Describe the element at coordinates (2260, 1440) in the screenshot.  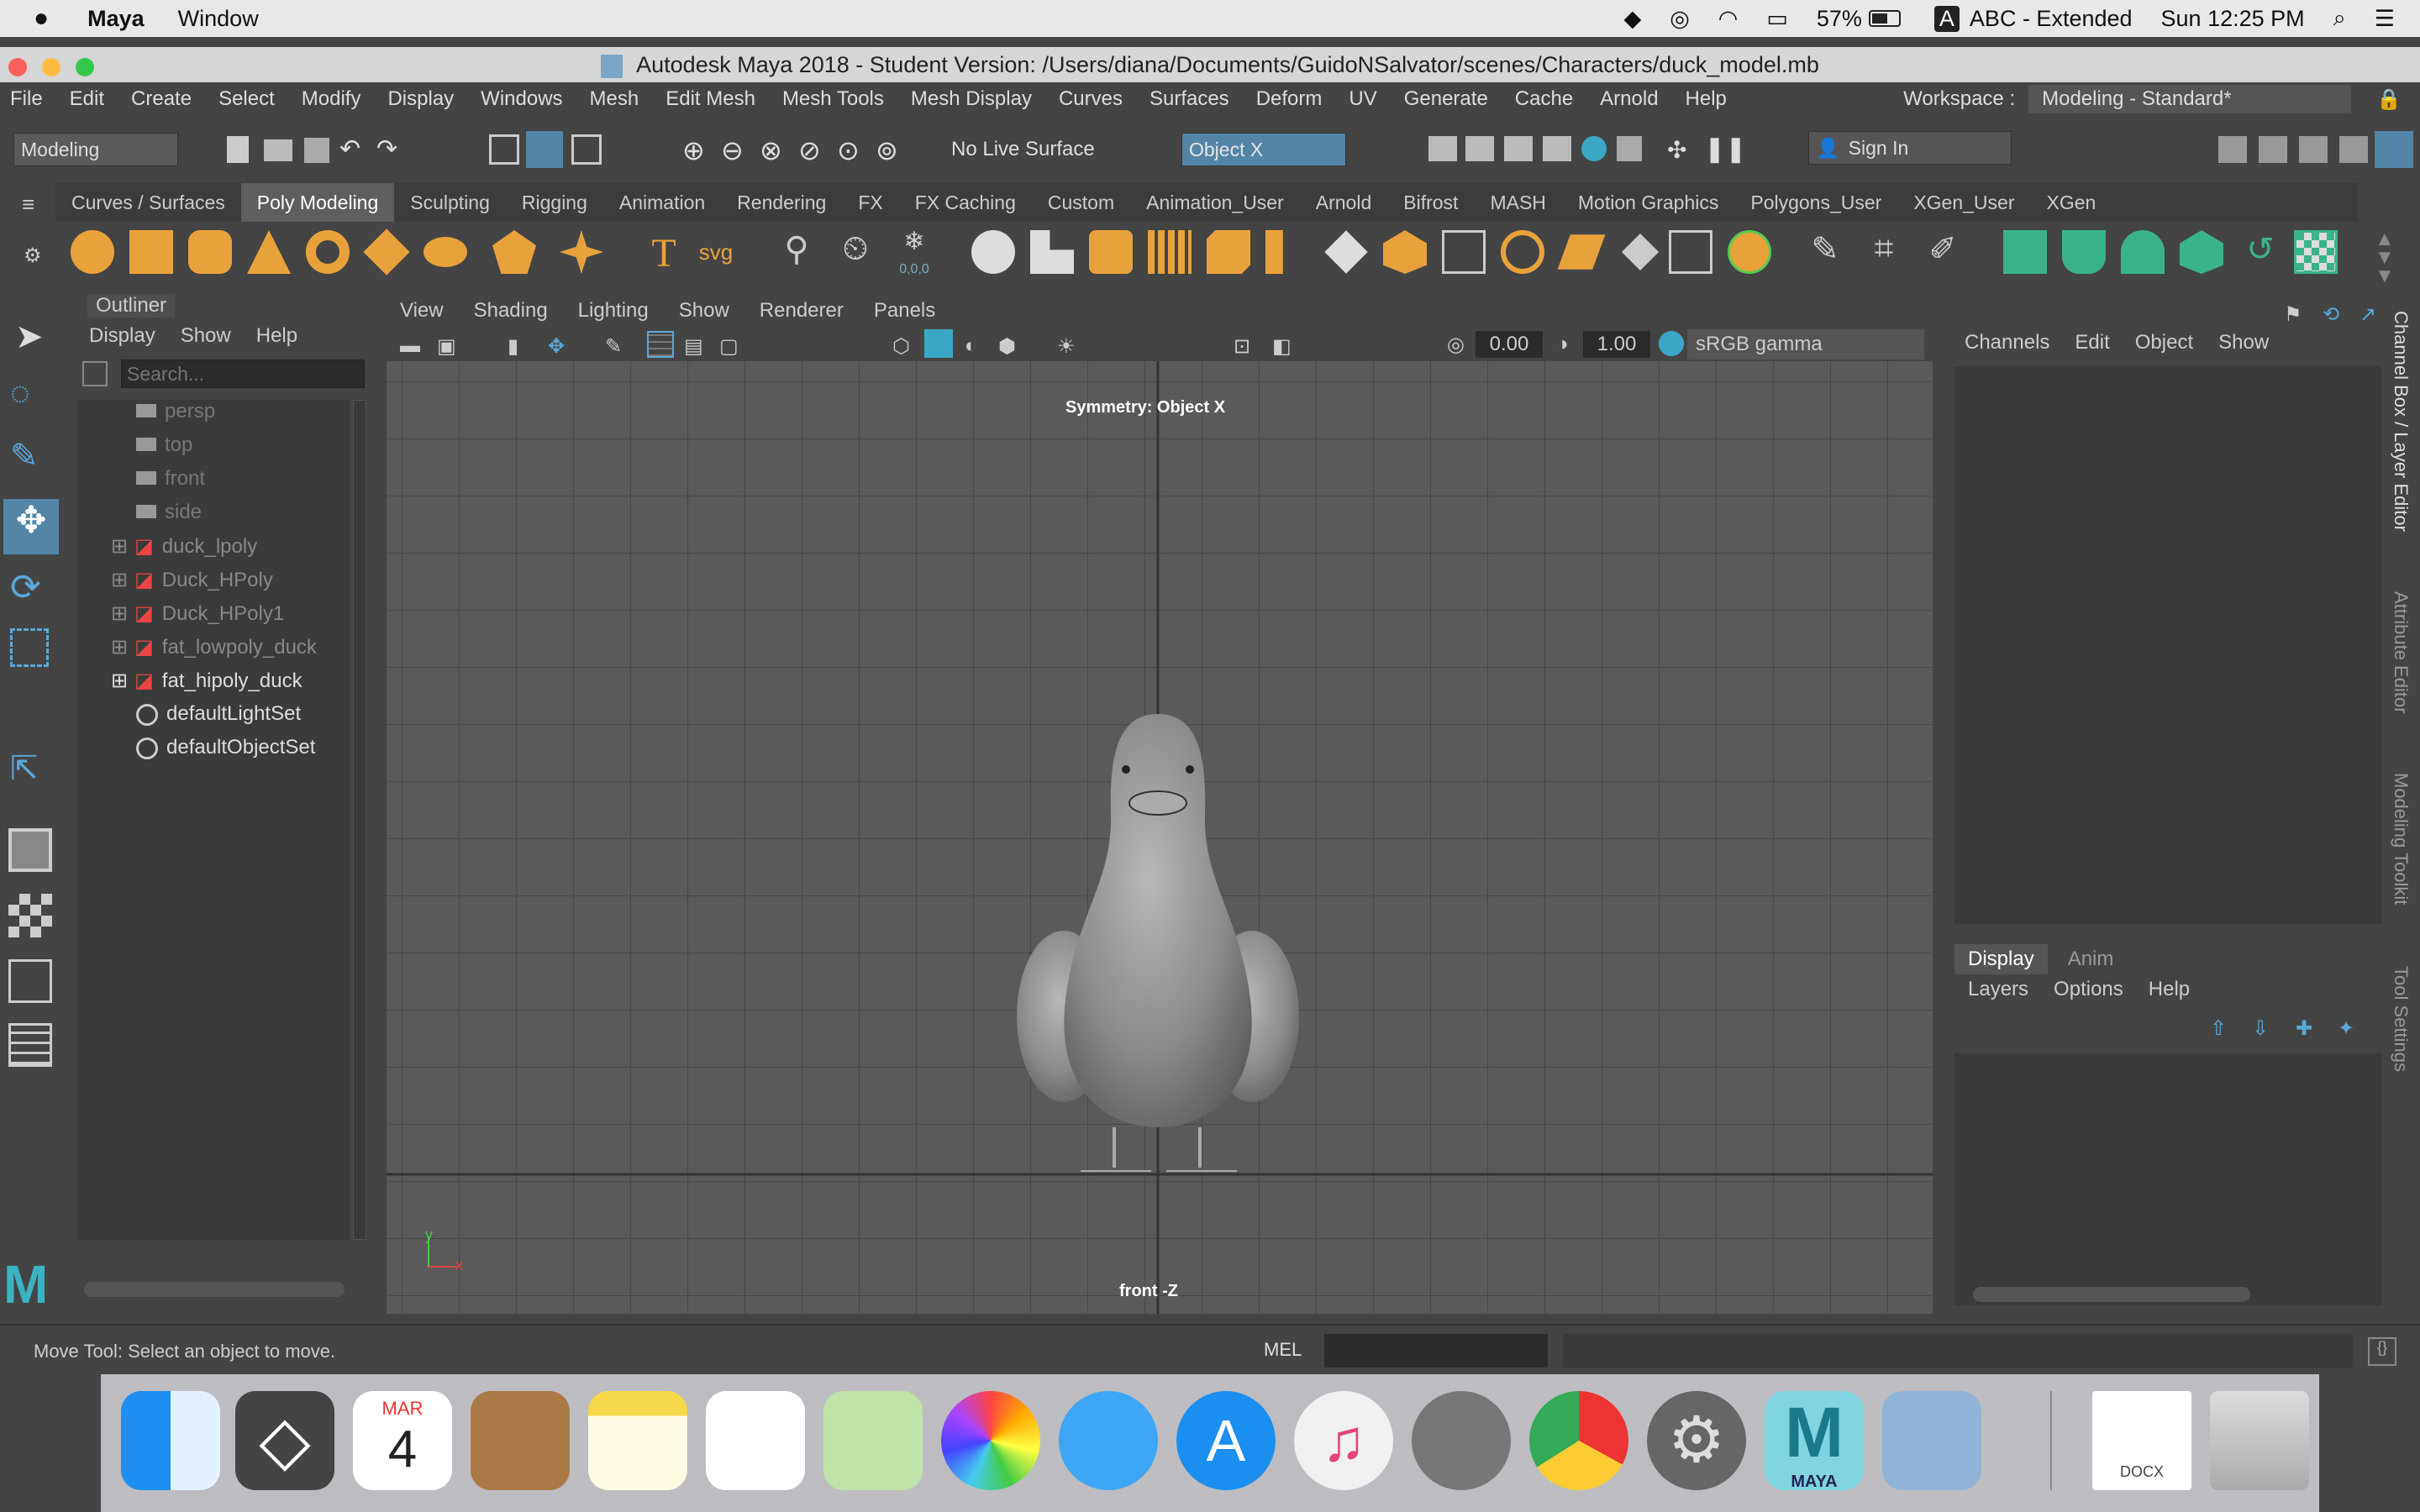
I see `trash-icon` at that location.